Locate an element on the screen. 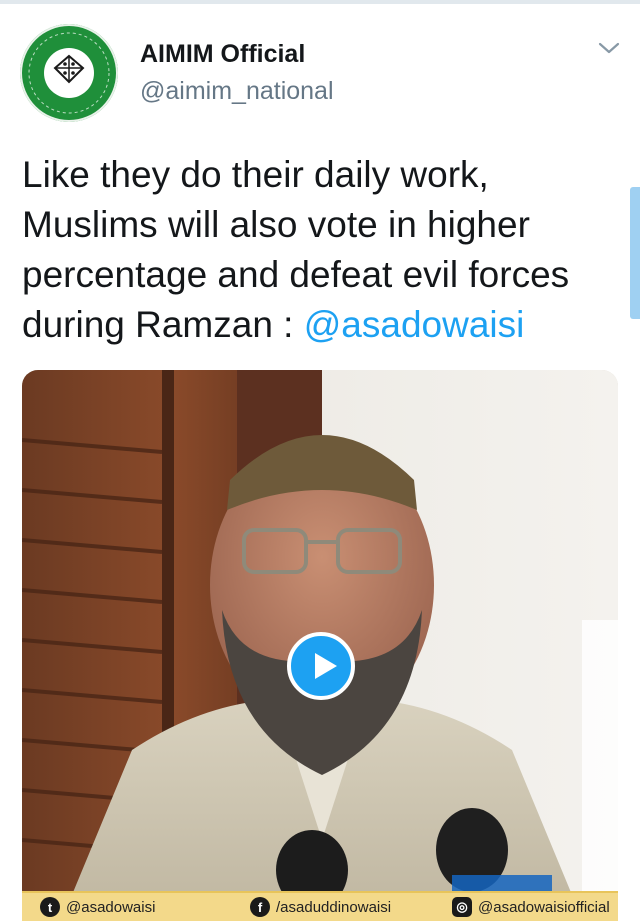  play-icon is located at coordinates (321, 666).